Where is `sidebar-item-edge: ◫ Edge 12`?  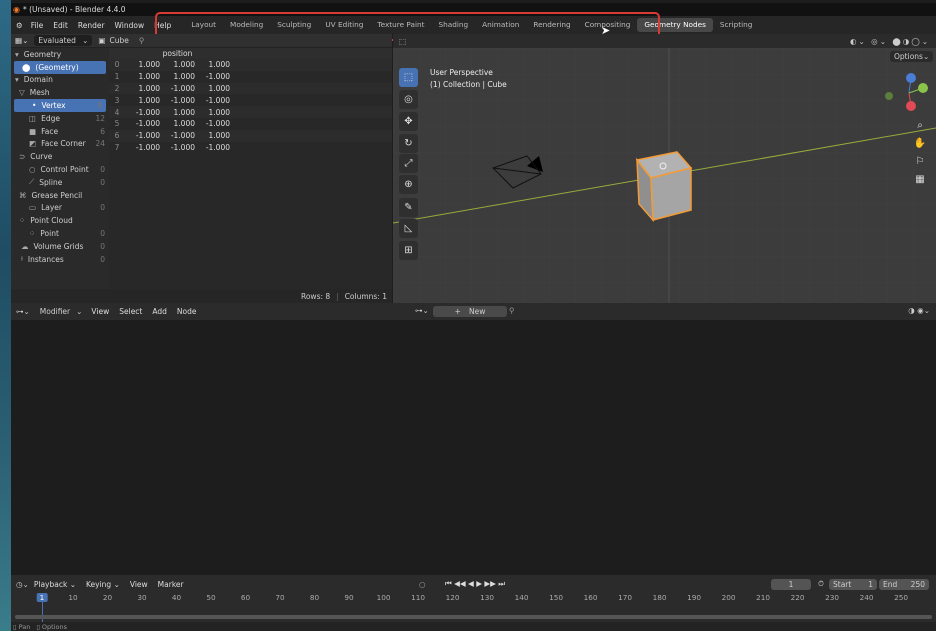
sidebar-item-edge: ◫ Edge 12 is located at coordinates (60, 118).